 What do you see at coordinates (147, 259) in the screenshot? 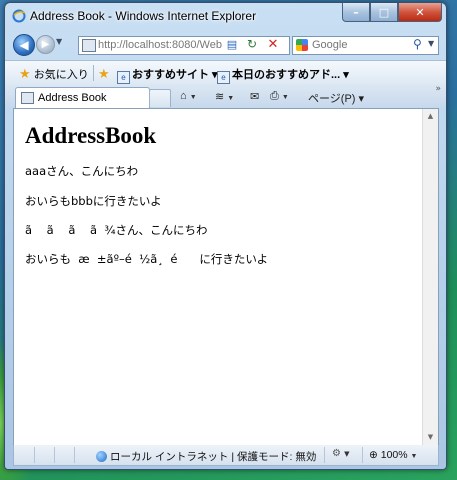
I see `garbled-message-line: おいらも æ ±ãº–é ½ã¸ é に行きたいよ` at bounding box center [147, 259].